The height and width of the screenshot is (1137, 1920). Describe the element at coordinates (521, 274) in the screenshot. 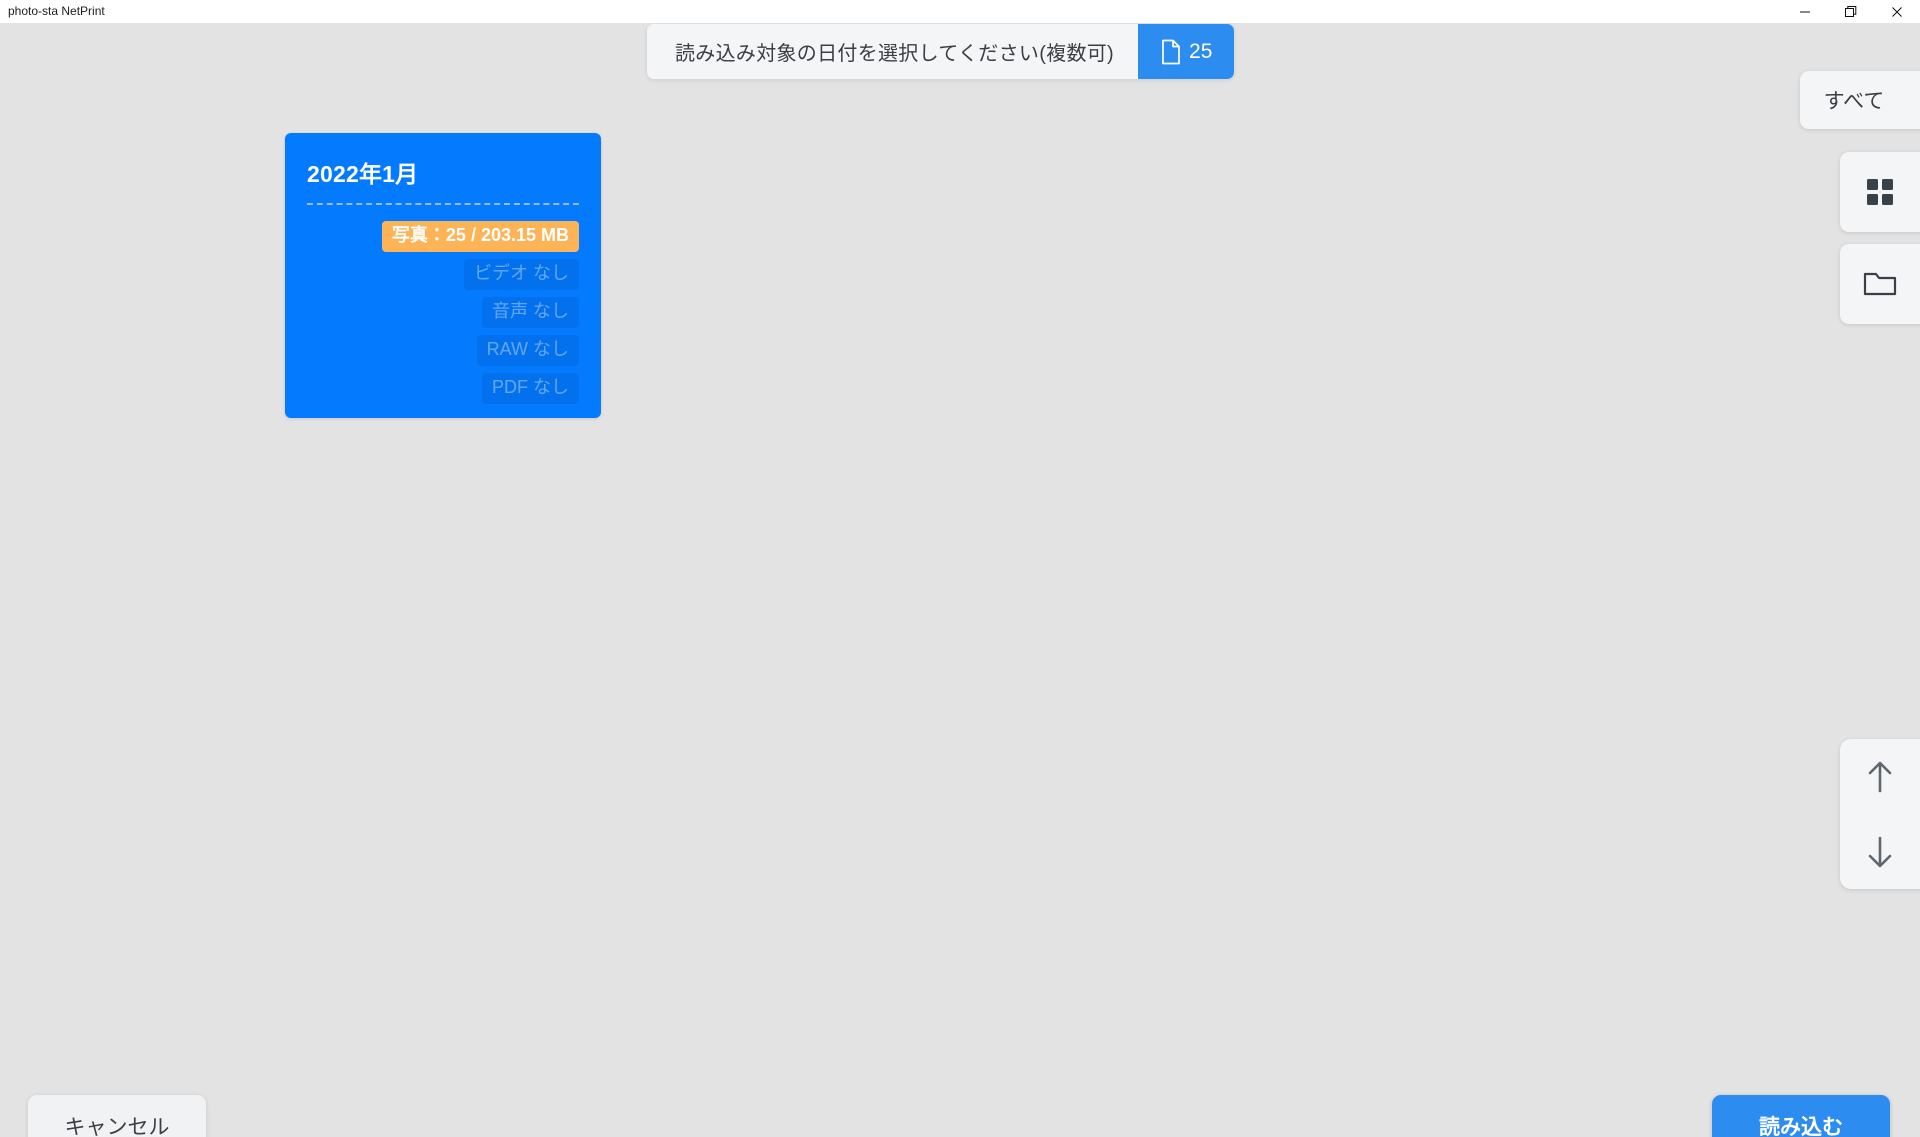

I see `badge-video: ビデオ なし` at that location.